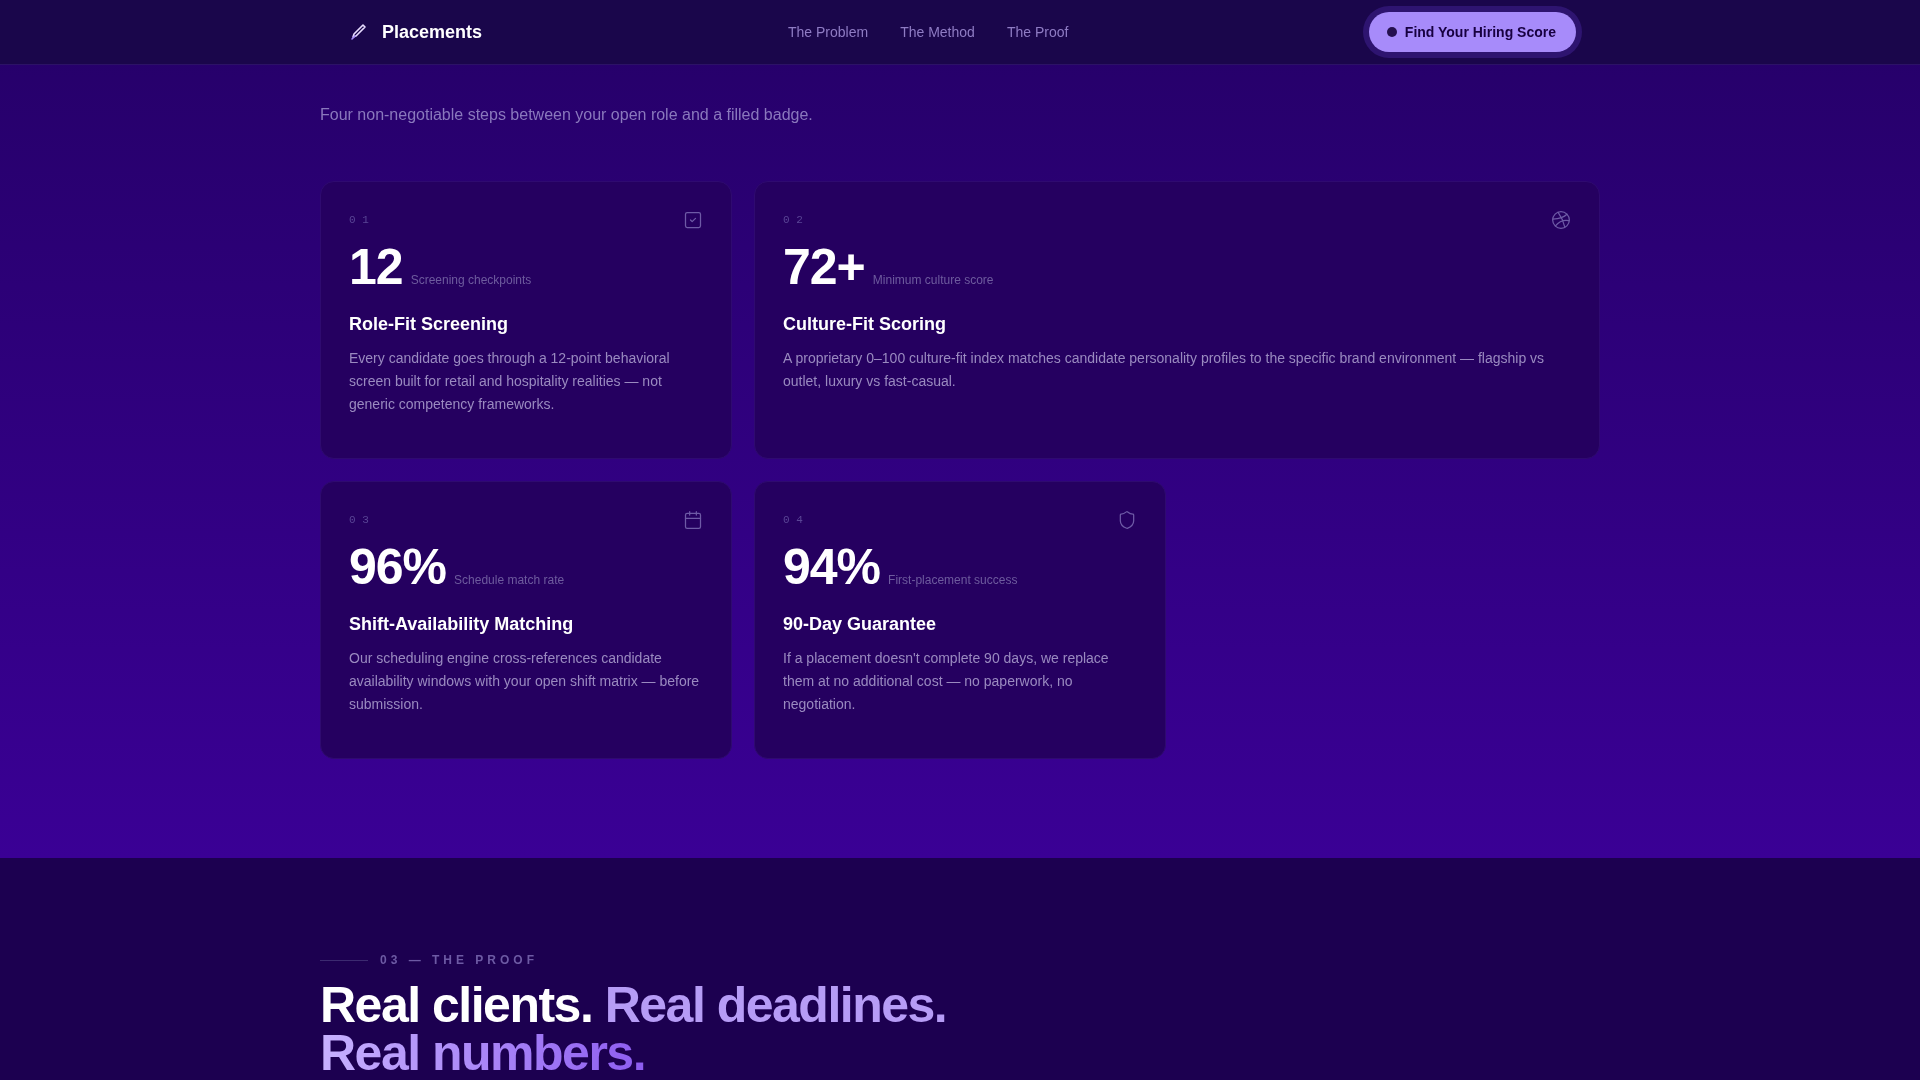 This screenshot has width=1920, height=1080. Describe the element at coordinates (525, 681) in the screenshot. I see `card-description: Our scheduling engine cross-references candidate availability windows with your open shift matrix — before submission.` at that location.